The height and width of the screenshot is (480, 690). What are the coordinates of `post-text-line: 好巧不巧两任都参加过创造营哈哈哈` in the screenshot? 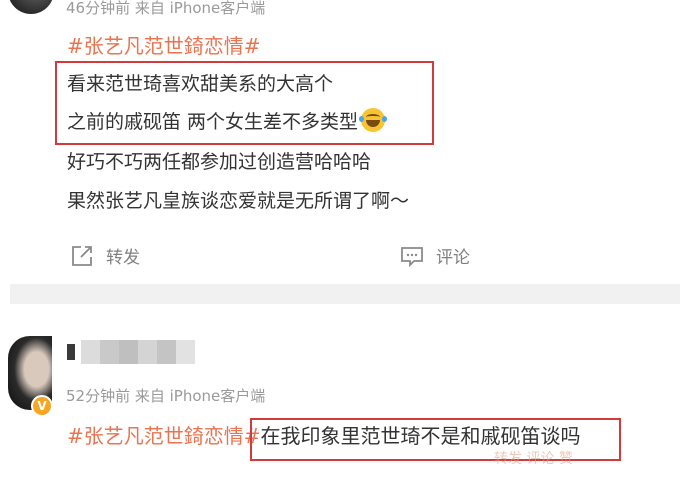 It's located at (219, 162).